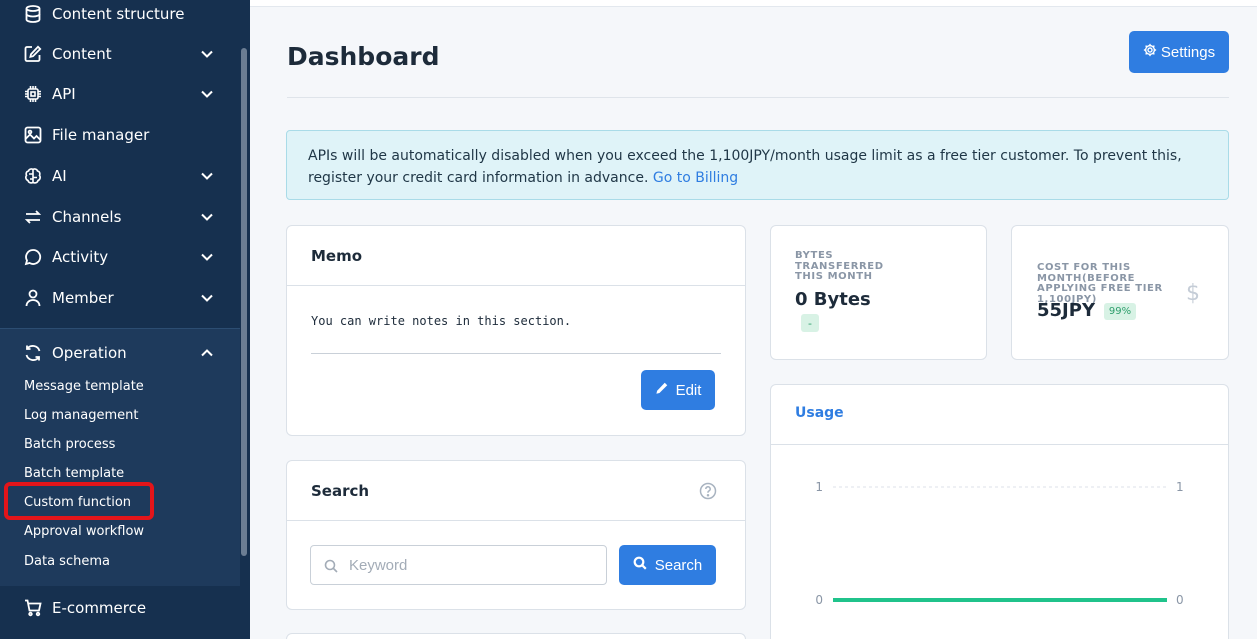 The image size is (1257, 639). I want to click on database-icon, so click(33, 14).